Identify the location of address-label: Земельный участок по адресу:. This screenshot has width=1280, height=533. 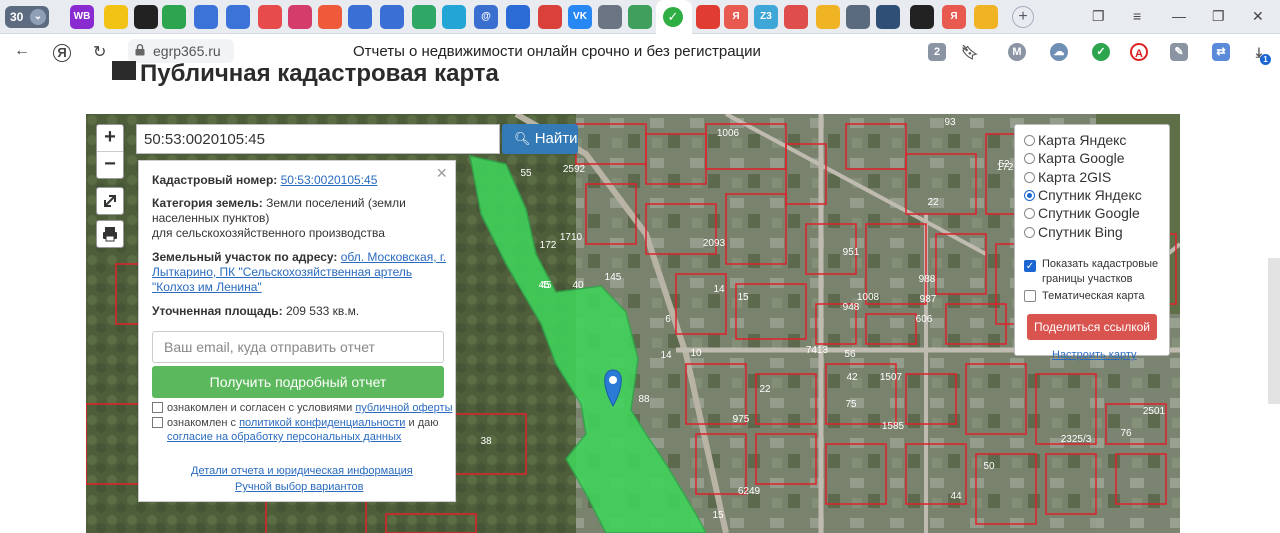
(245, 257).